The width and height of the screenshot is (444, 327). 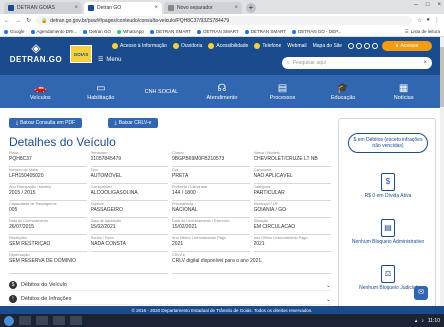 I want to click on nav-veiculos: 🚗 Veículos, so click(x=40, y=92).